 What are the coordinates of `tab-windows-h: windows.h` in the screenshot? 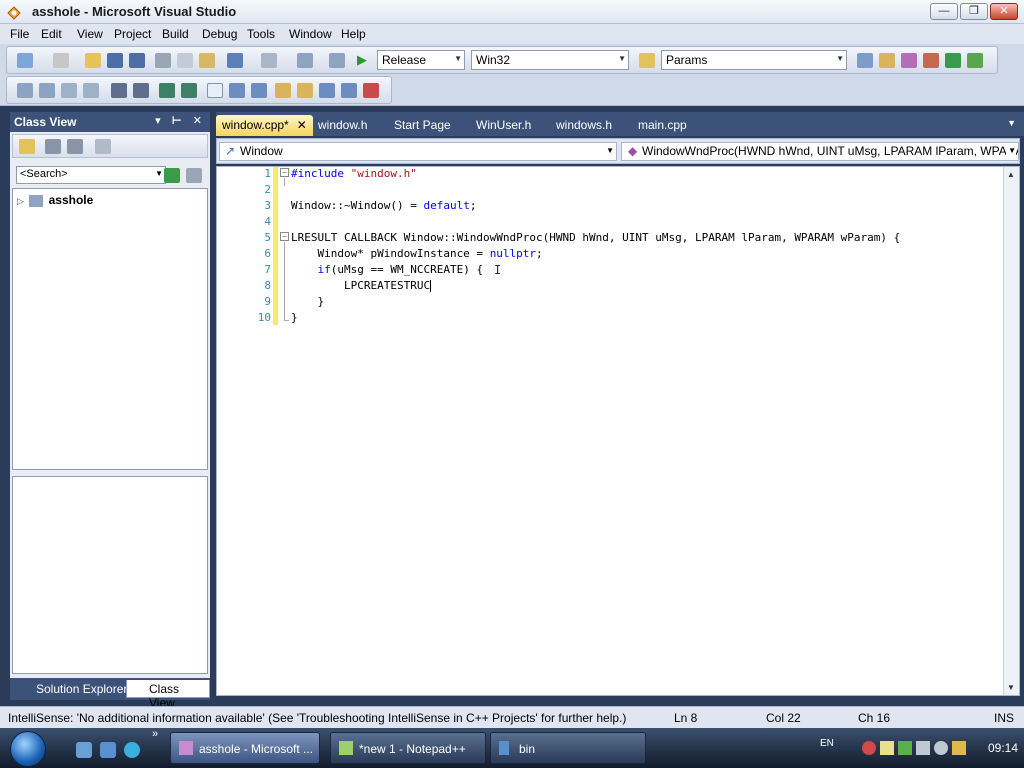 It's located at (584, 125).